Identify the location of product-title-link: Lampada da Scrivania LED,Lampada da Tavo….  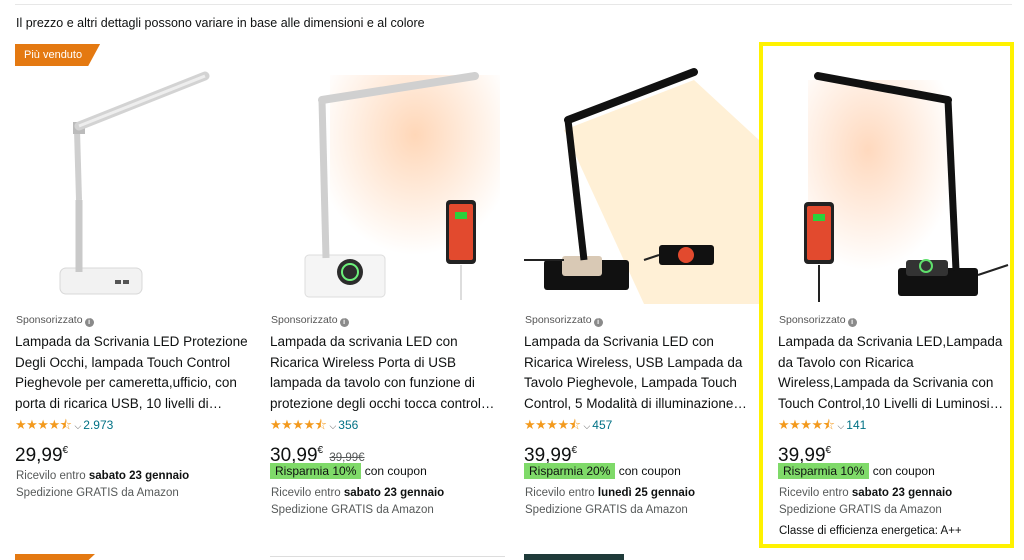
(896, 373).